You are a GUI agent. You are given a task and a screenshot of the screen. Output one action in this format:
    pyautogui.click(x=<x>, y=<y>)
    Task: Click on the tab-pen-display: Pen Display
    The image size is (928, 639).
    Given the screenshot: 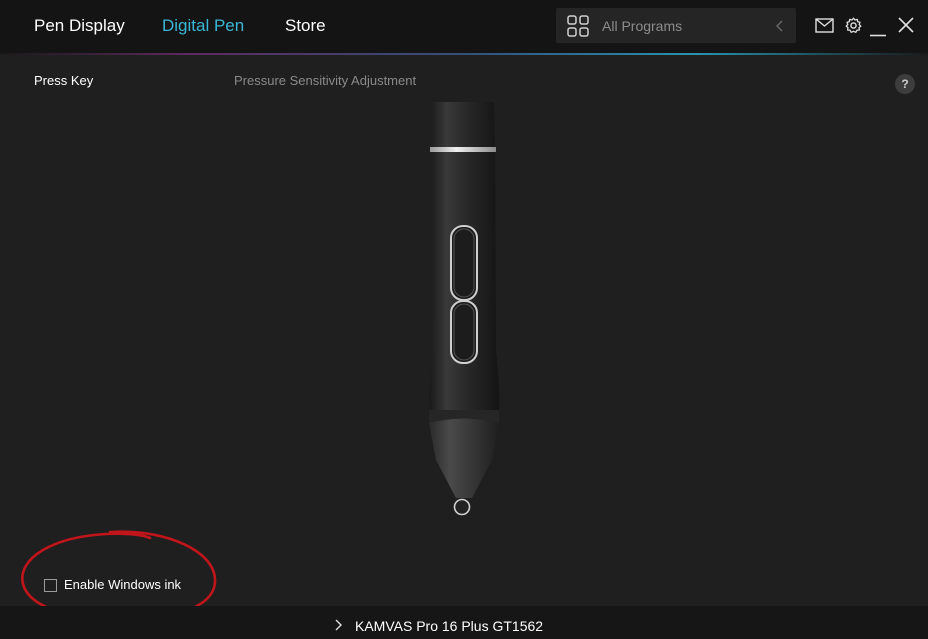 What is the action you would take?
    pyautogui.click(x=79, y=26)
    